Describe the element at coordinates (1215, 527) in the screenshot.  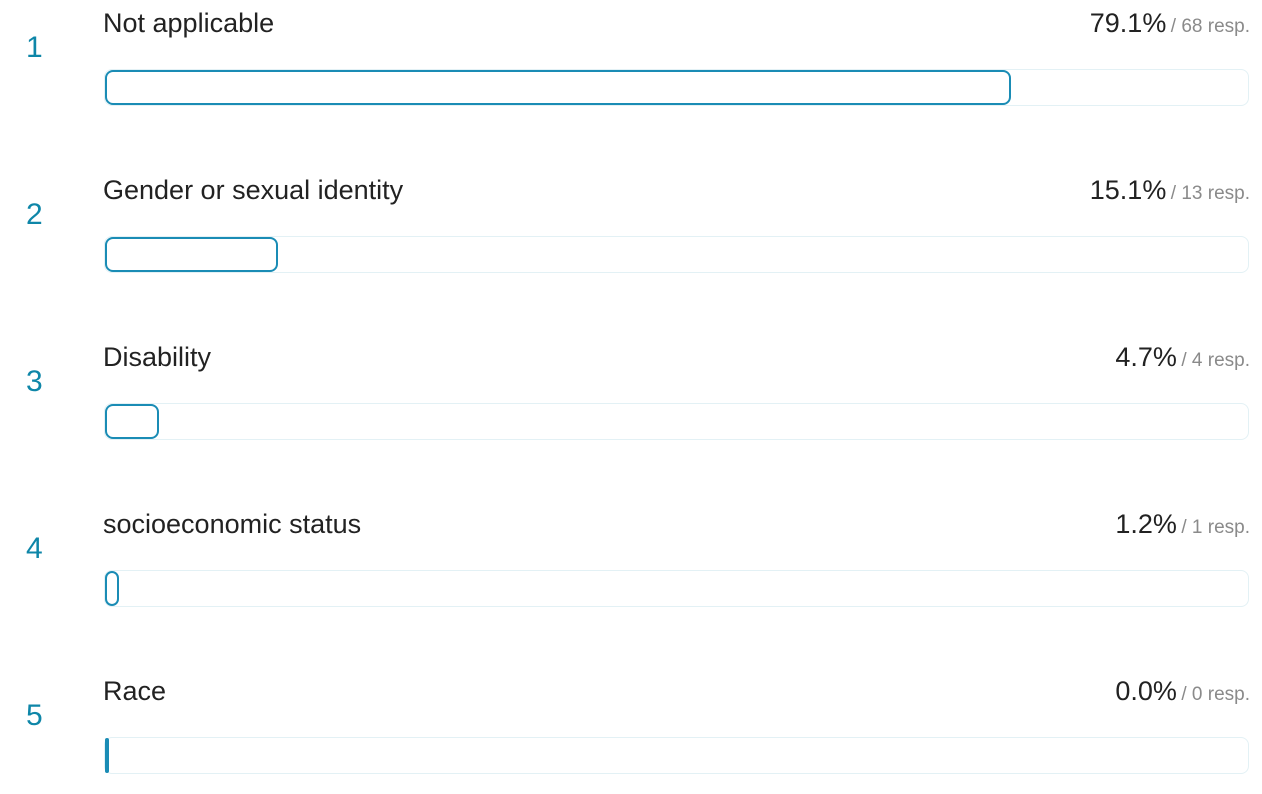
I see `response-count: / 1 resp.` at that location.